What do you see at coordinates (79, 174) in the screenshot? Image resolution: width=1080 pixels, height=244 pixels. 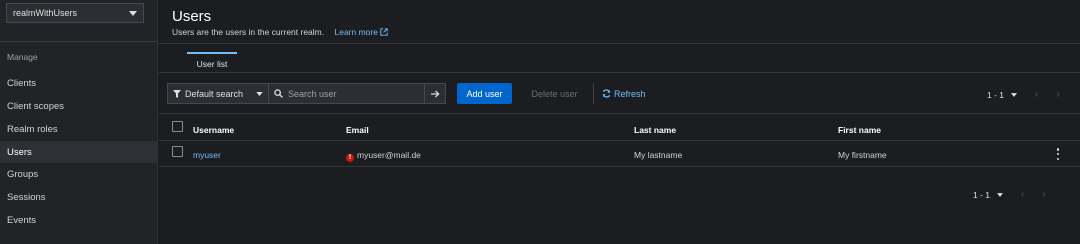 I see `nav-item-groups: Groups` at bounding box center [79, 174].